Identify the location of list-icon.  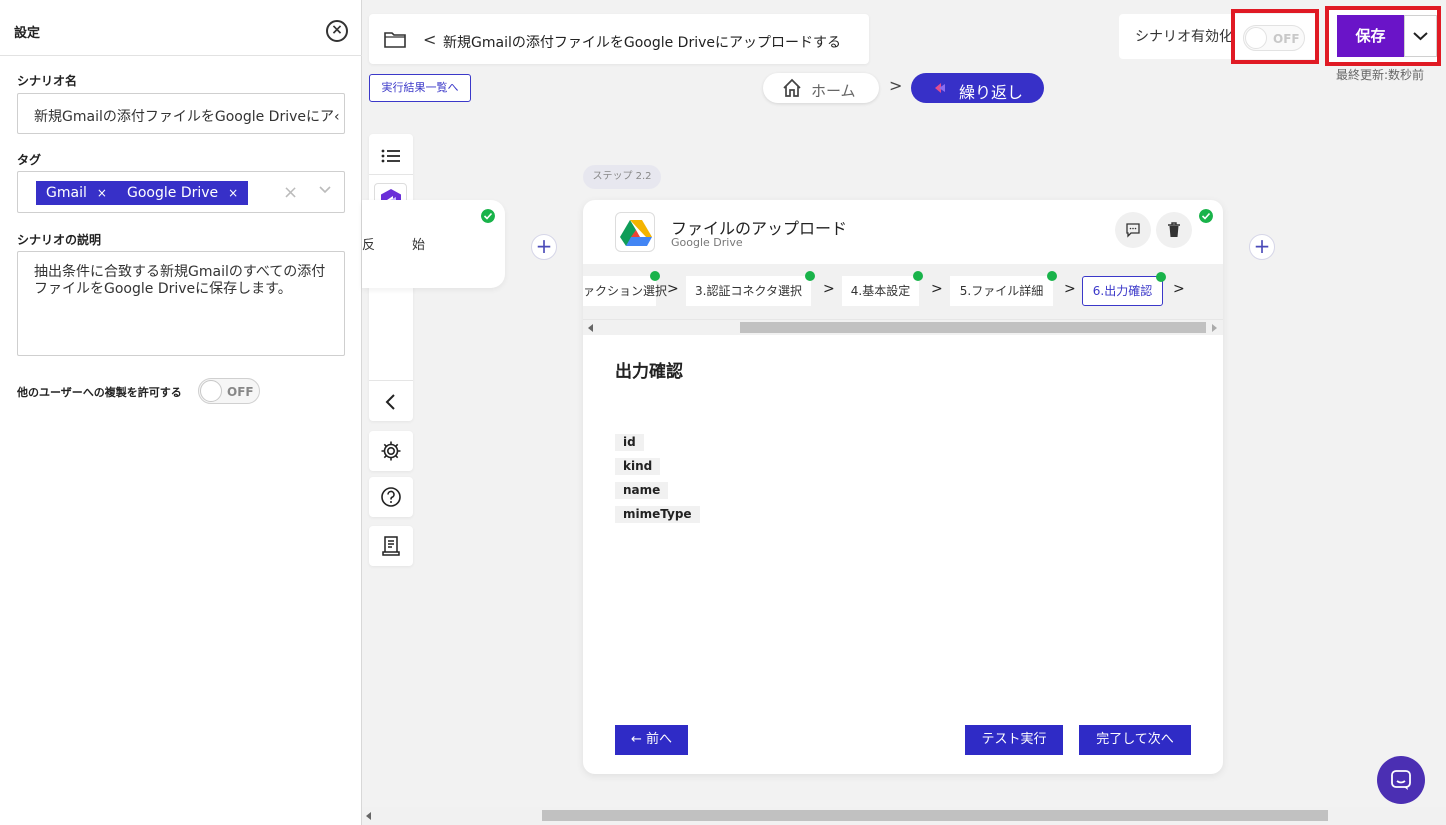
(391, 156).